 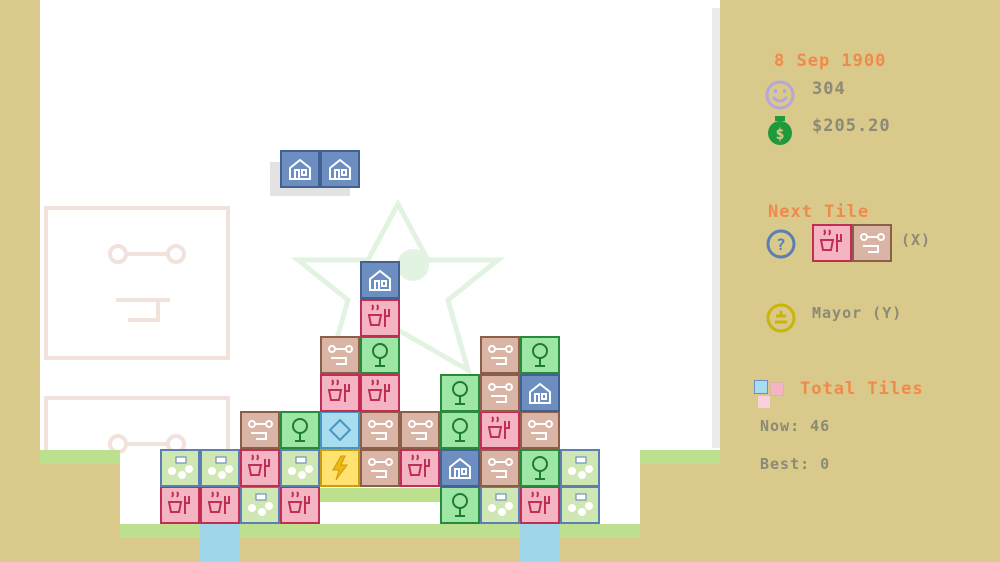 I want to click on scroll-track, so click(x=716, y=228).